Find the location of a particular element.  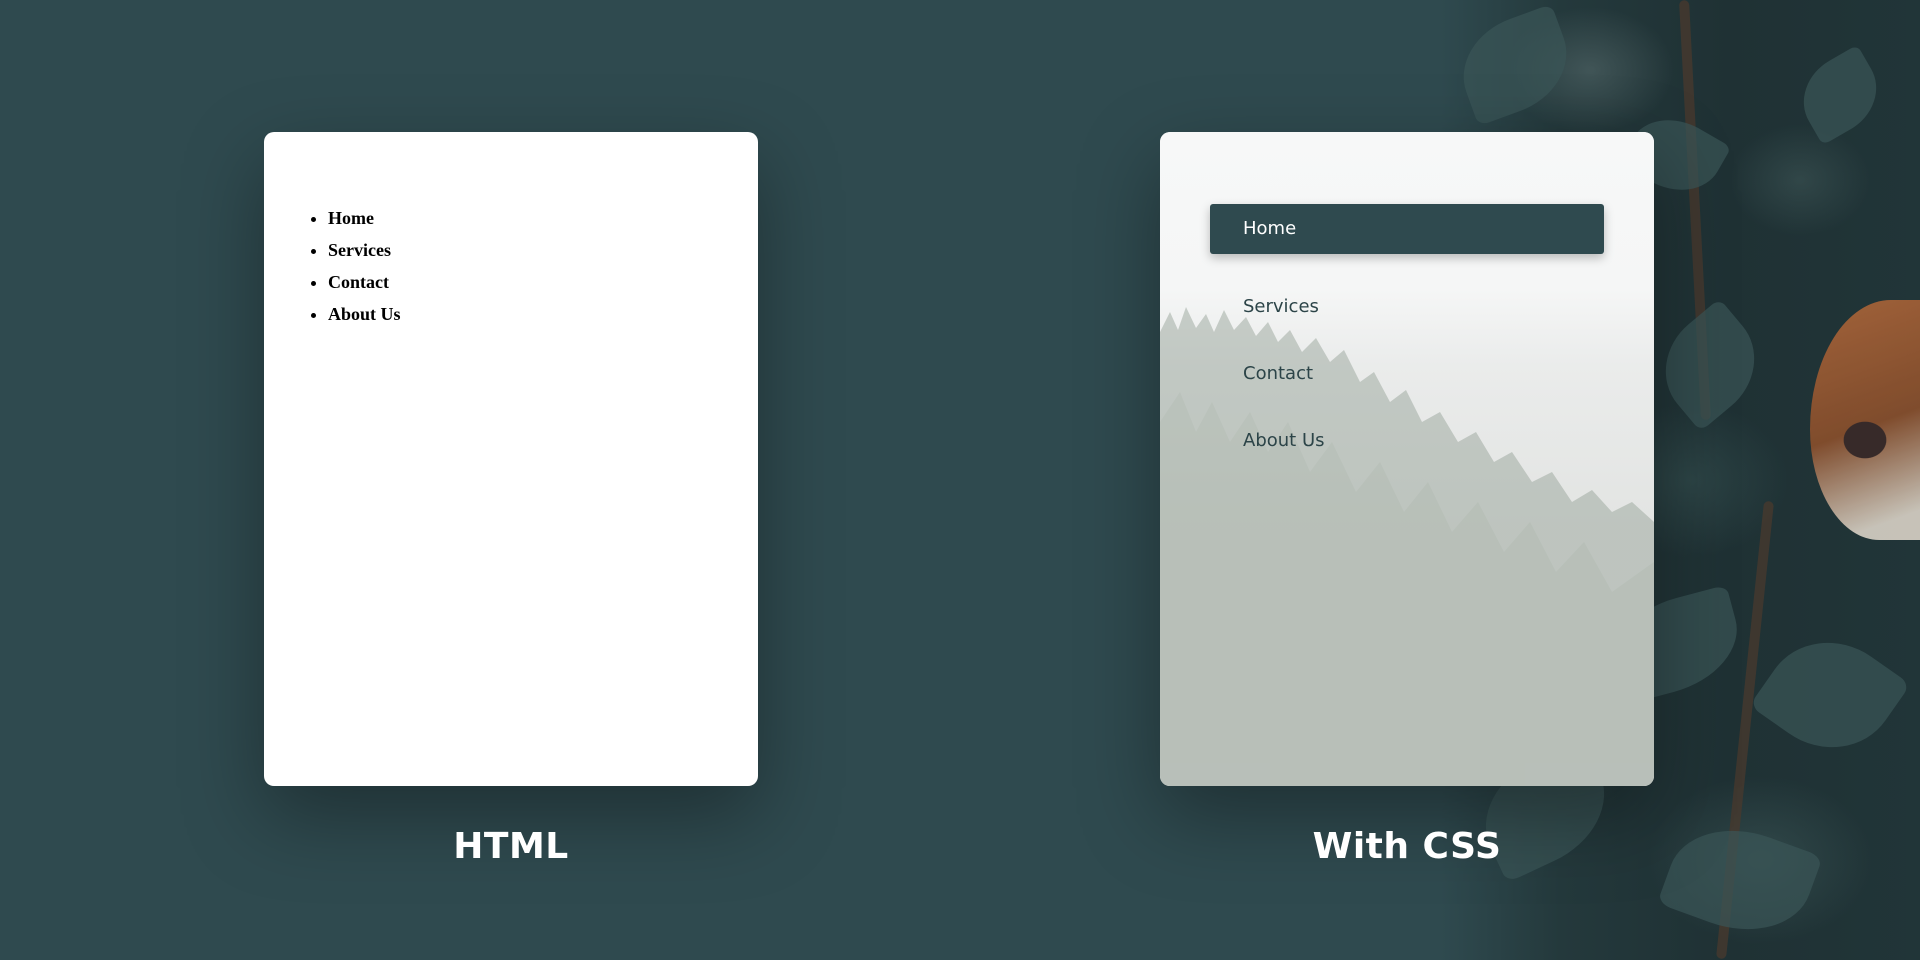

css-caption: With CSS is located at coordinates (1407, 846).